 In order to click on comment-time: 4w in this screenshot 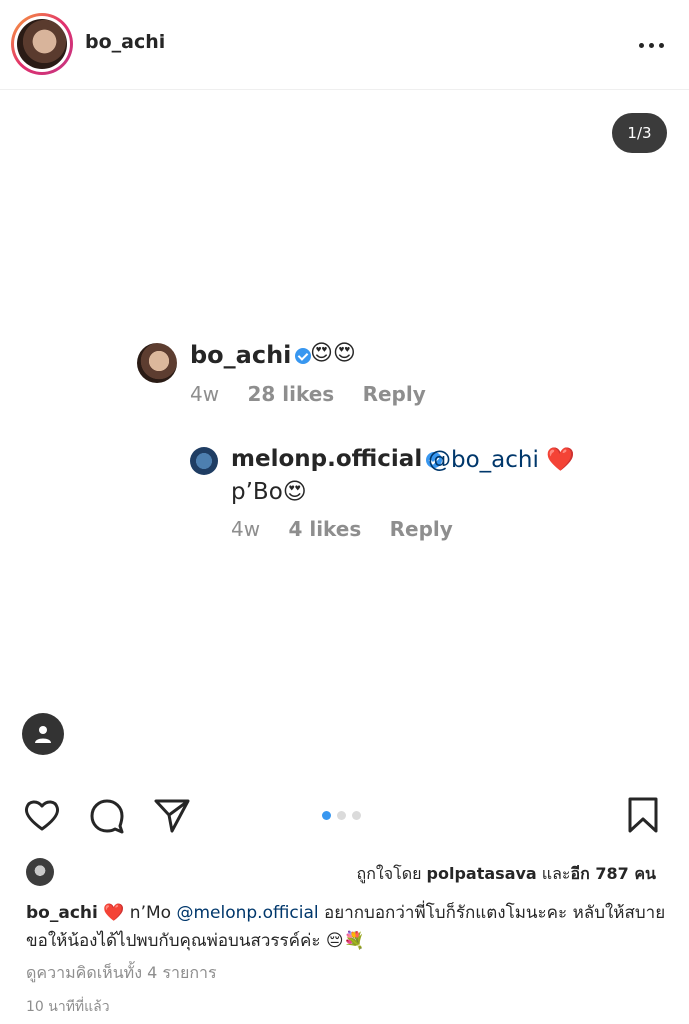, I will do `click(205, 394)`.